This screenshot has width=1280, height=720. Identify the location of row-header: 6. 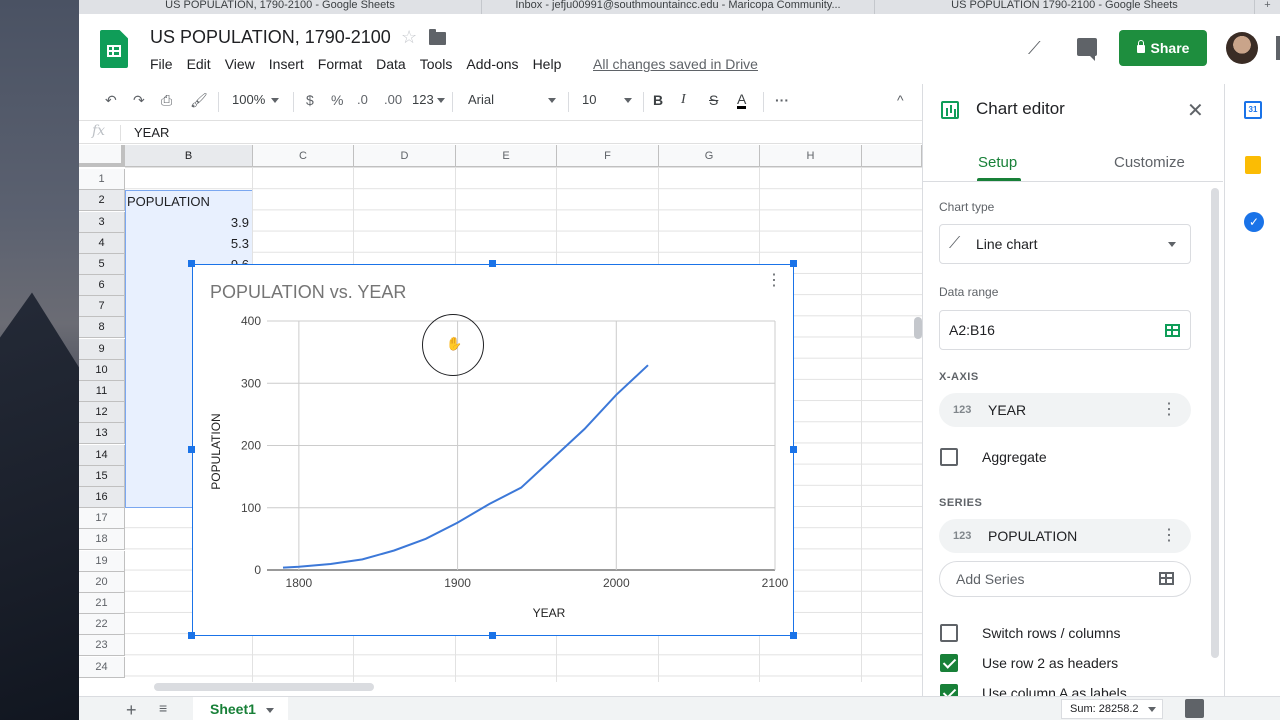
(102, 285).